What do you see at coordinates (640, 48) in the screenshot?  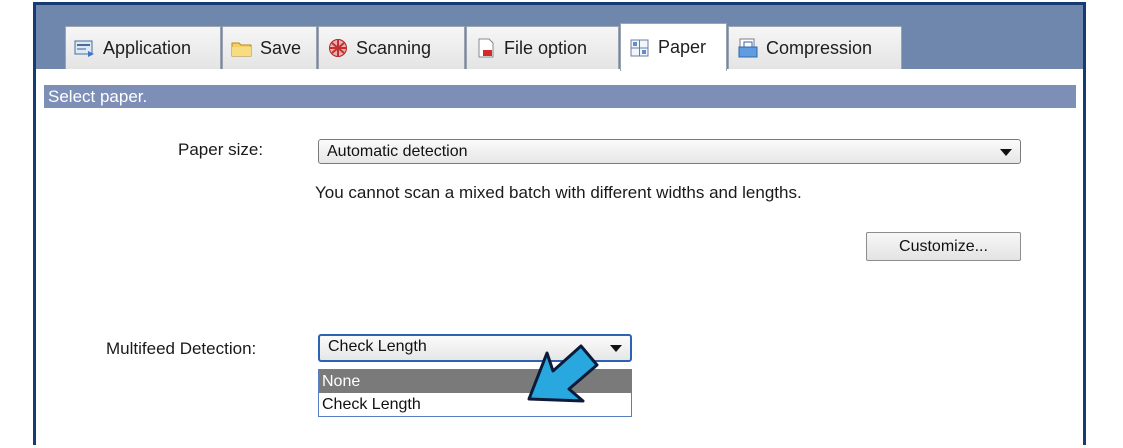 I see `paper-icon` at bounding box center [640, 48].